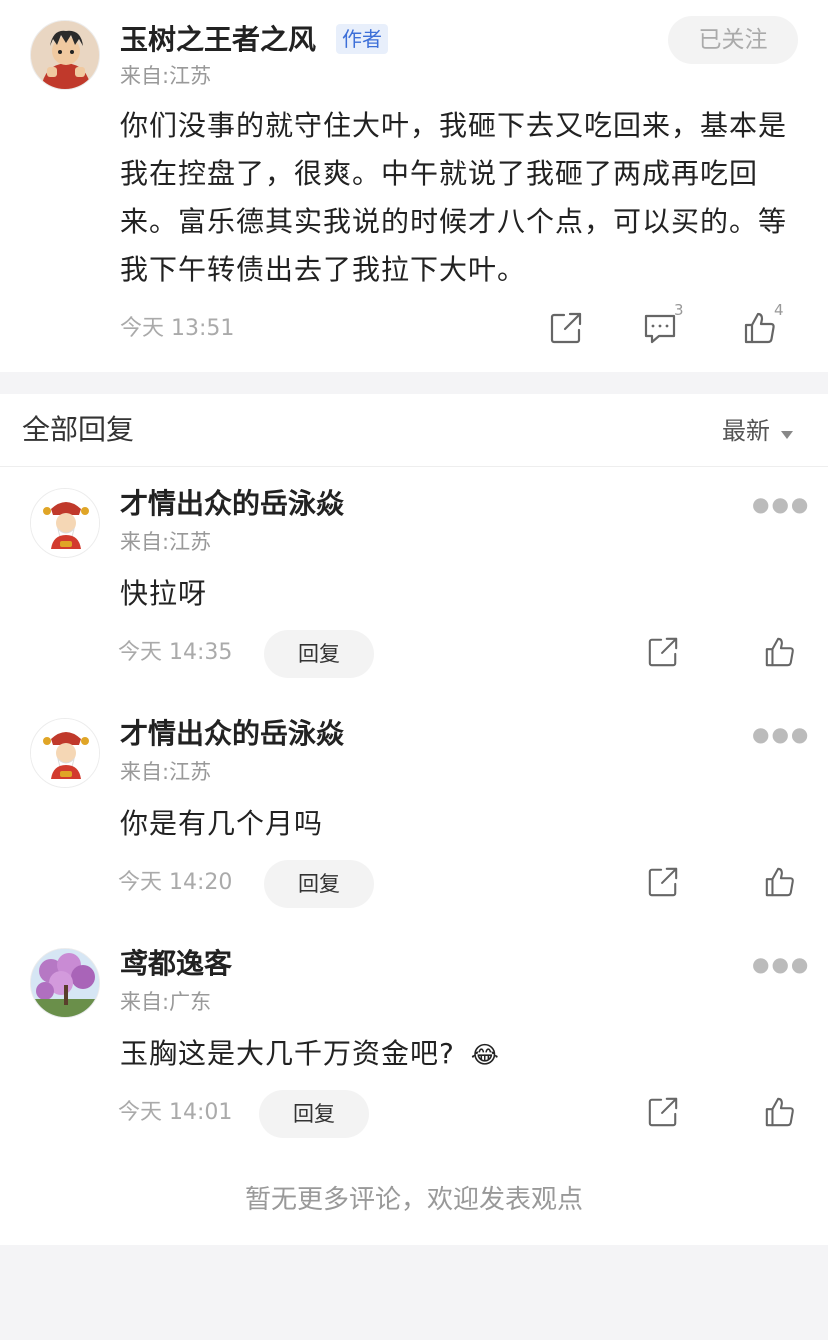  What do you see at coordinates (65, 55) in the screenshot?
I see `author-avatar` at bounding box center [65, 55].